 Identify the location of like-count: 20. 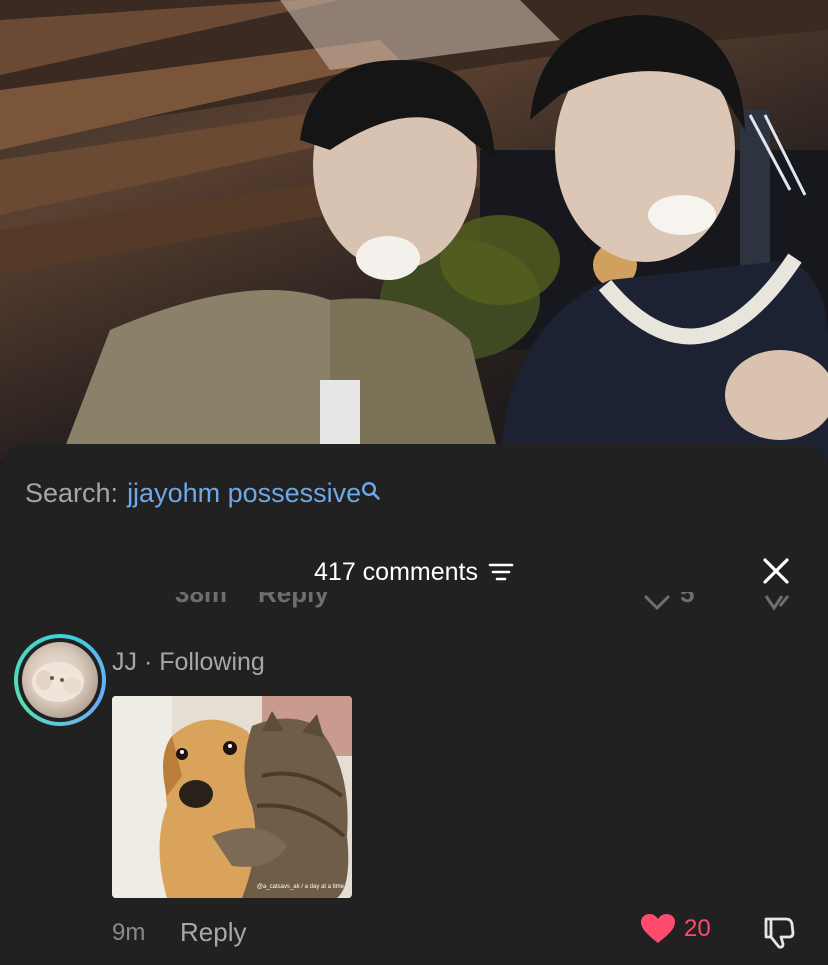
(697, 928).